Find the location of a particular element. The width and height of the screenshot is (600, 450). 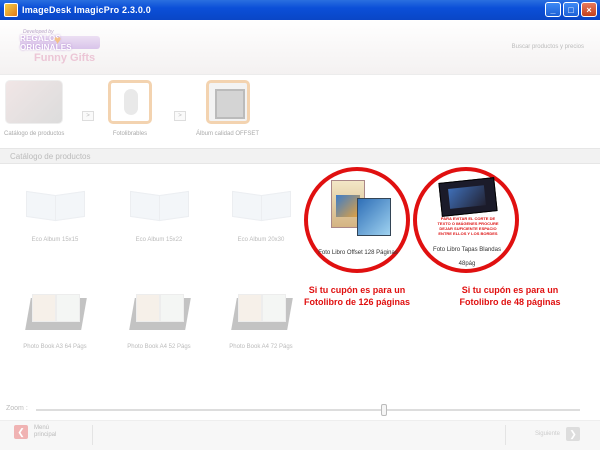

product-eco-album-20x30: Eco Album 20x30 is located at coordinates (261, 213).